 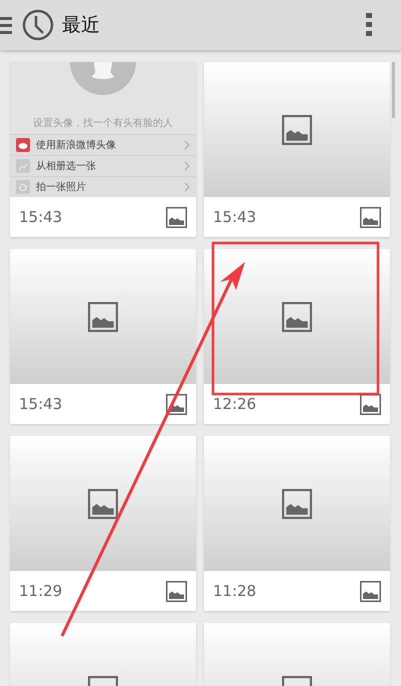 I want to click on option-label: 使用新浪微博头像, so click(x=76, y=145).